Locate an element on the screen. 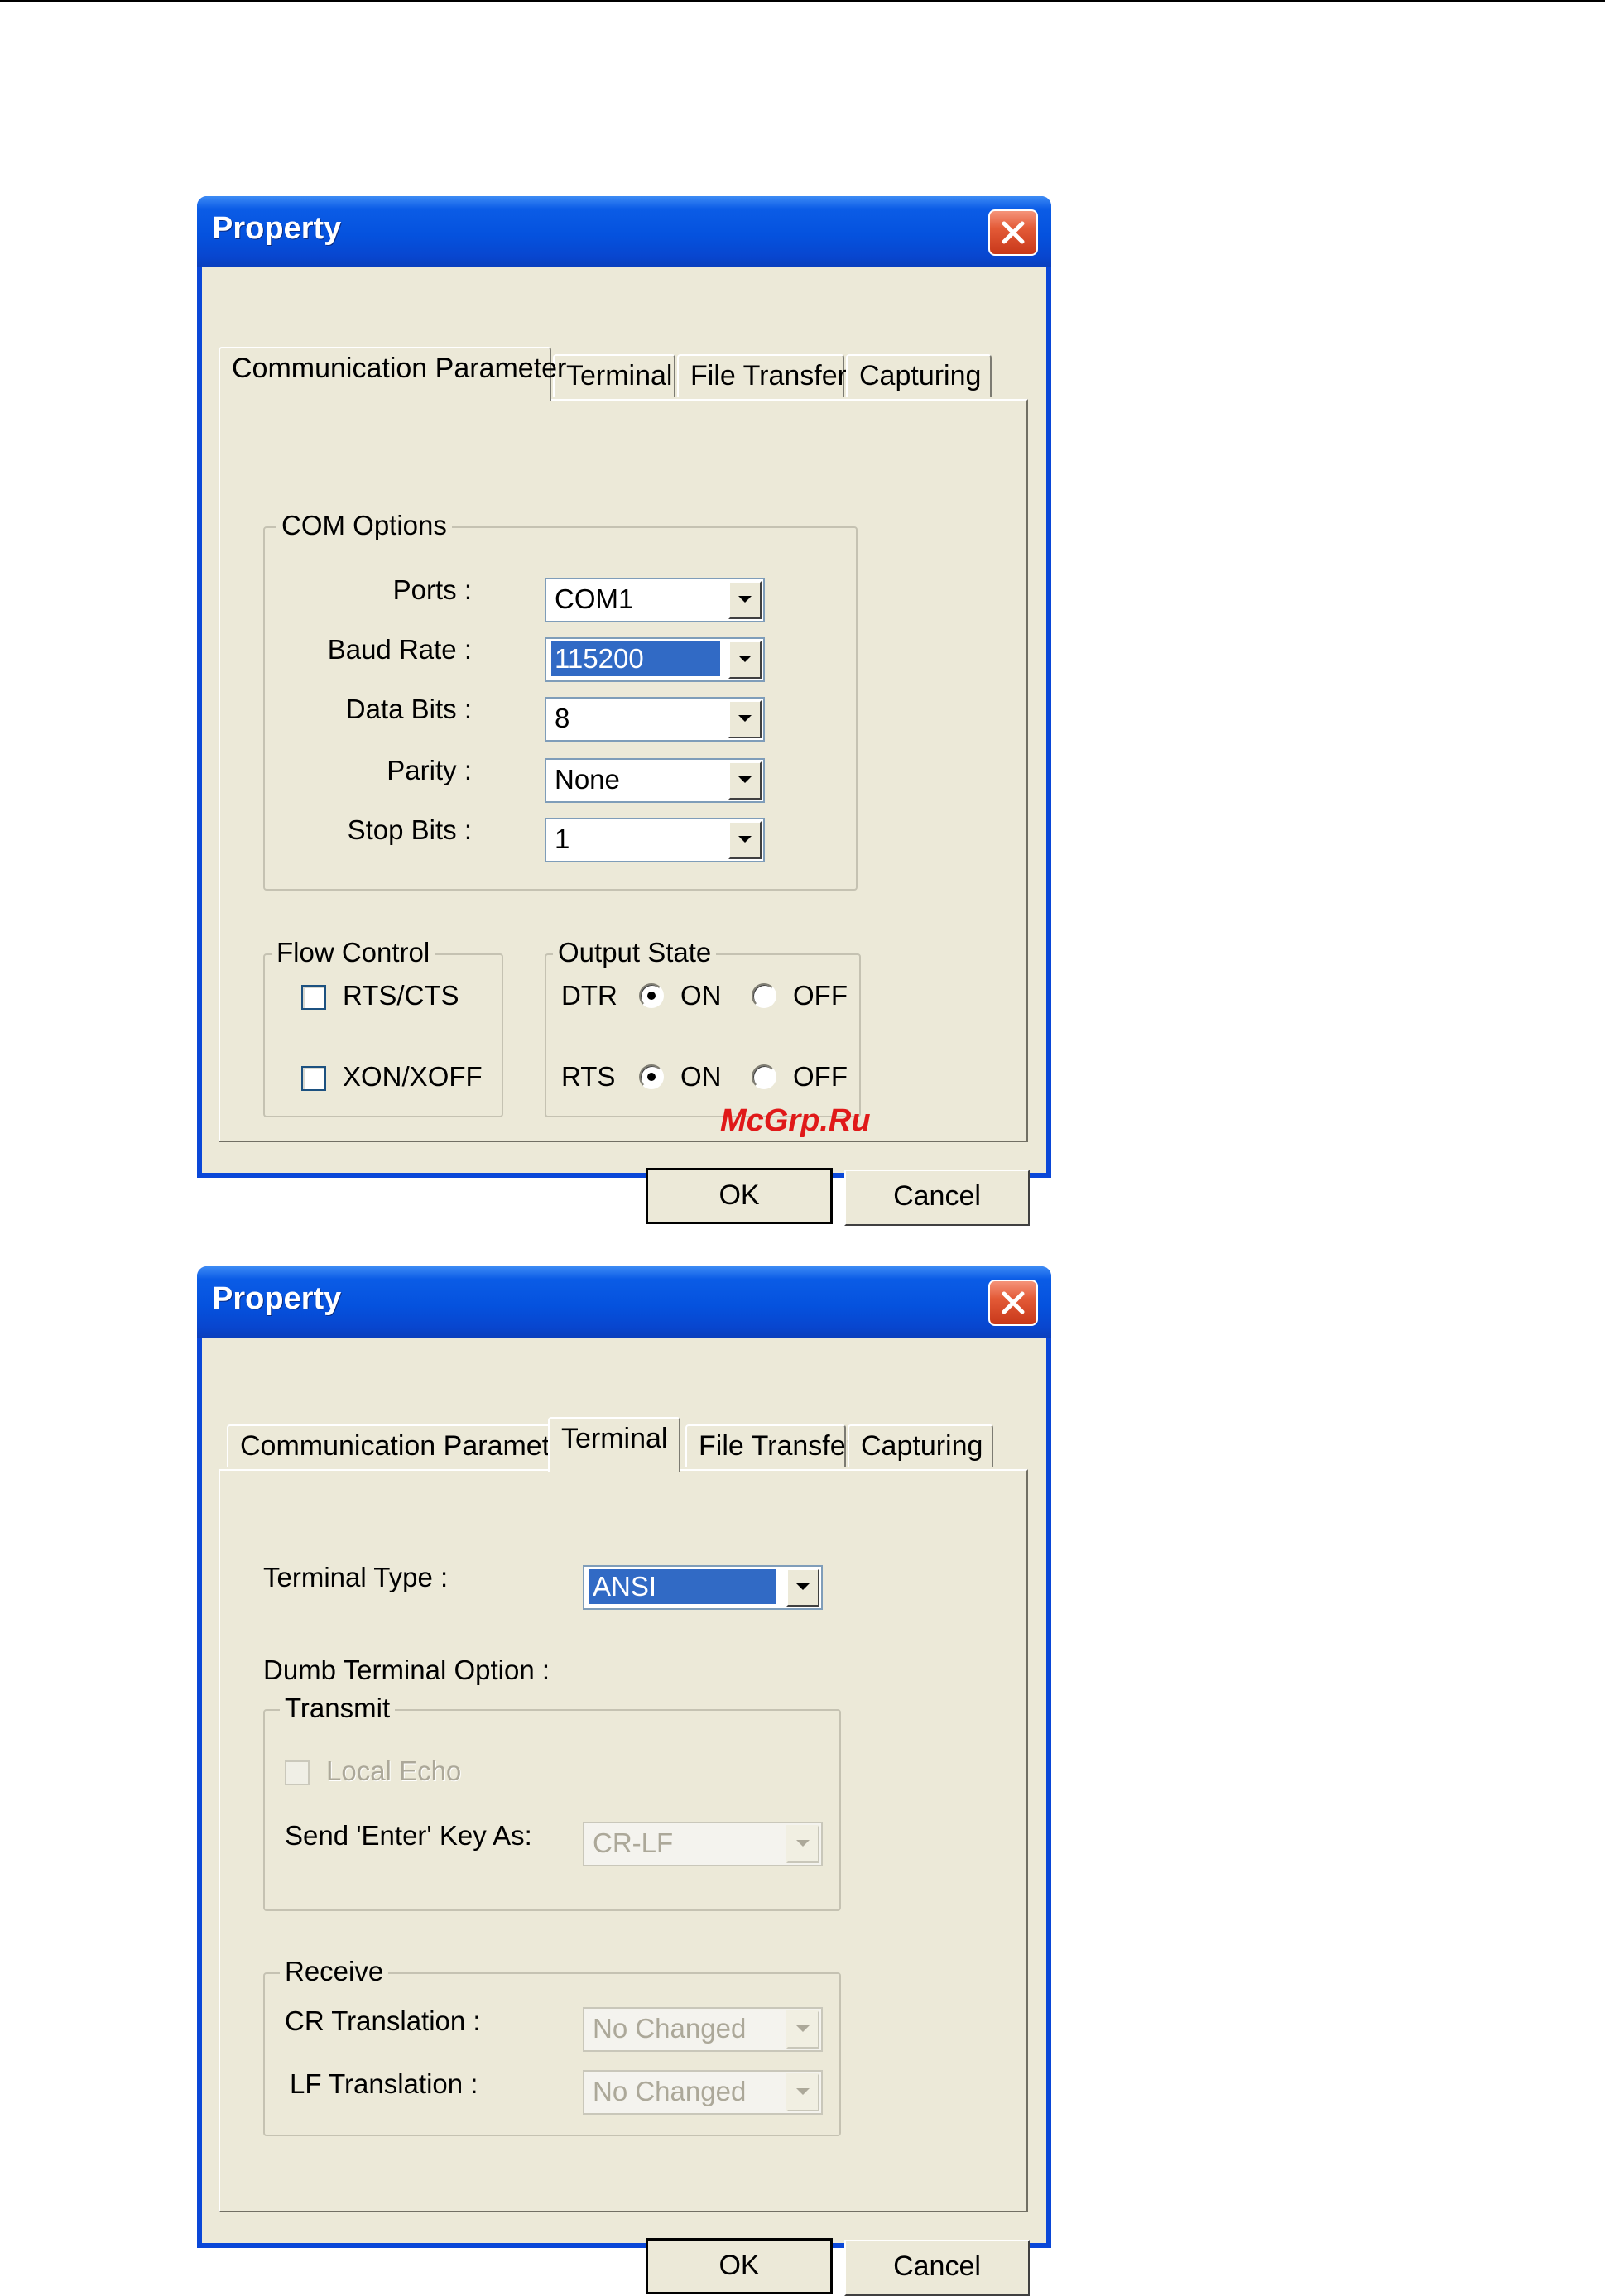  rts-off-label: OFF is located at coordinates (820, 1076).